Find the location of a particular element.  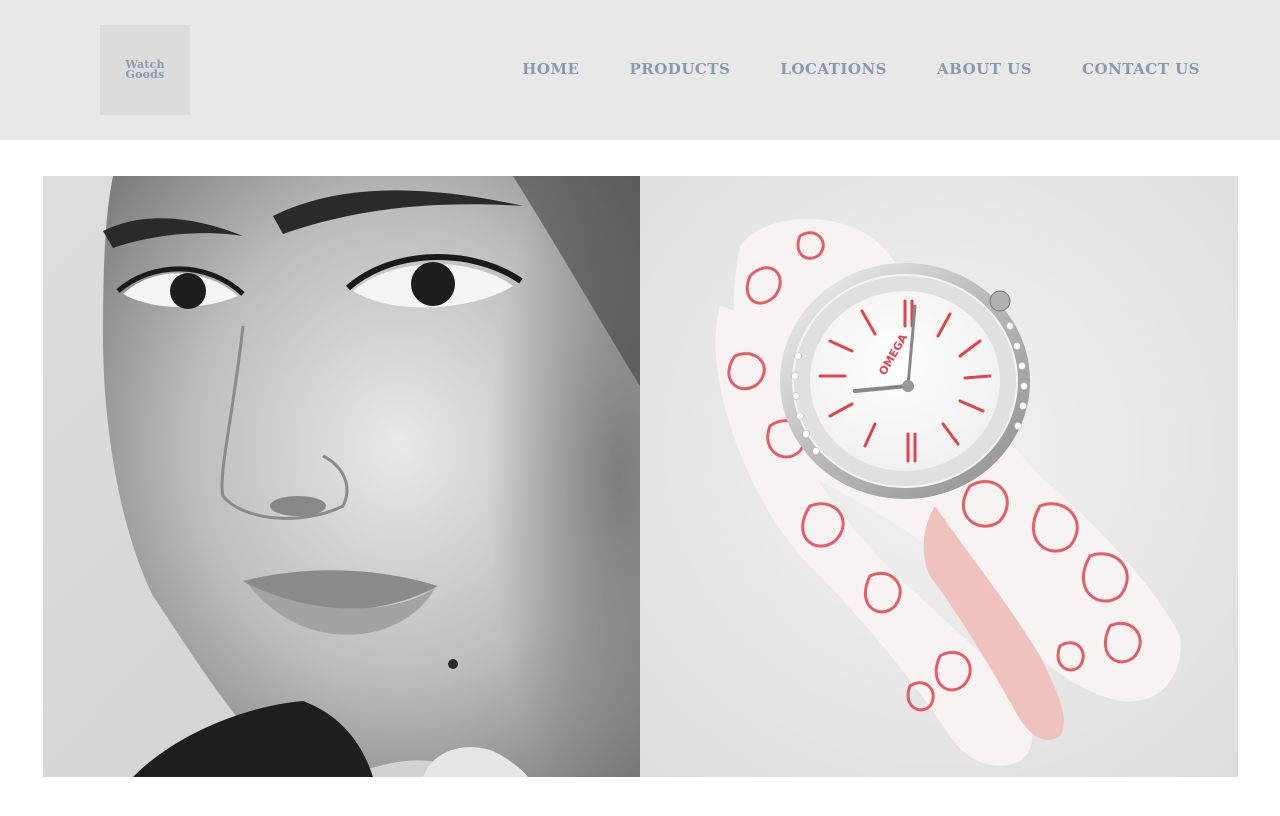

nav-contact-link: CONTACT US is located at coordinates (1141, 69).